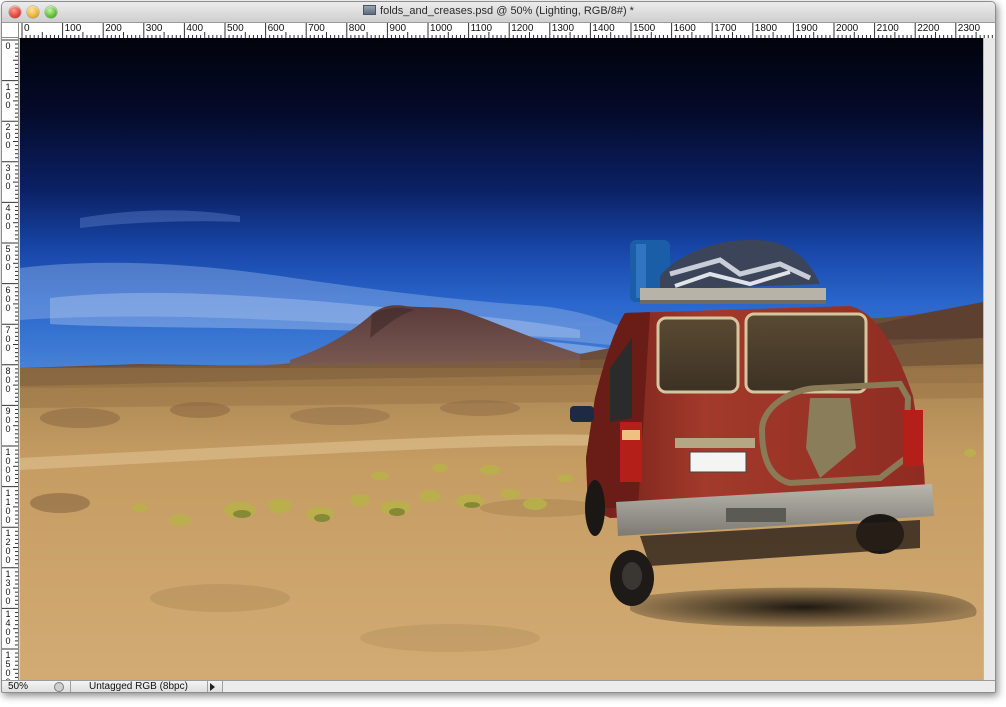  I want to click on vertical-ruler-label: 900, so click(8, 420).